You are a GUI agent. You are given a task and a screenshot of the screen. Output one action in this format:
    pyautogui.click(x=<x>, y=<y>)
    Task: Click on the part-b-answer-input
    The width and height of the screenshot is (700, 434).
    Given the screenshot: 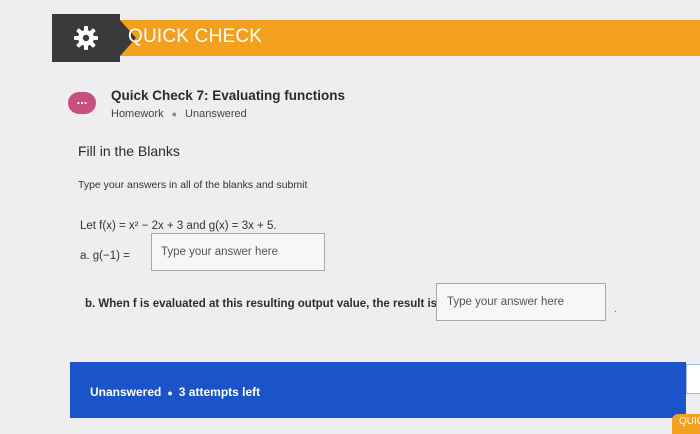 What is the action you would take?
    pyautogui.click(x=521, y=302)
    